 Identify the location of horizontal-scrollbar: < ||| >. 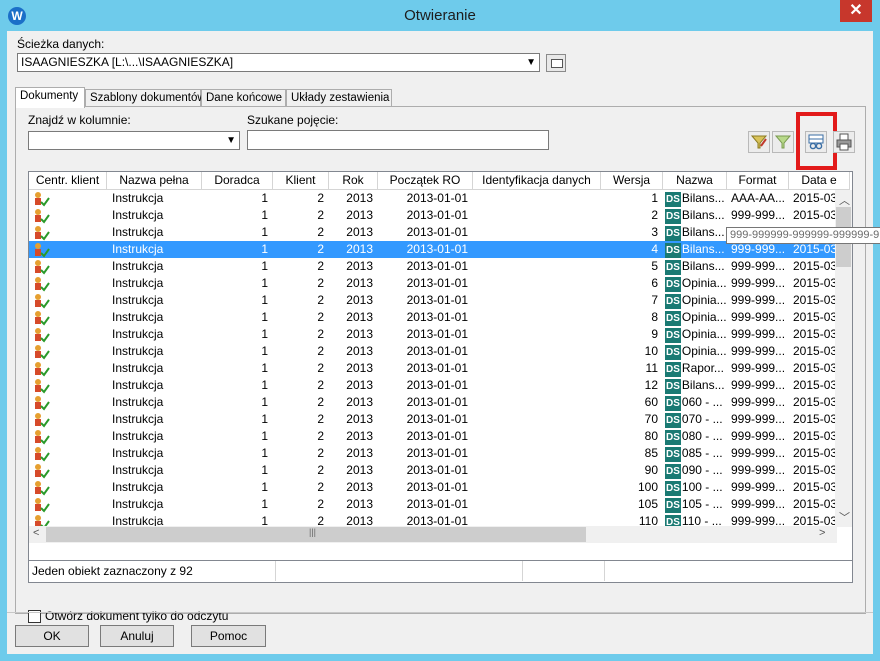
(433, 534).